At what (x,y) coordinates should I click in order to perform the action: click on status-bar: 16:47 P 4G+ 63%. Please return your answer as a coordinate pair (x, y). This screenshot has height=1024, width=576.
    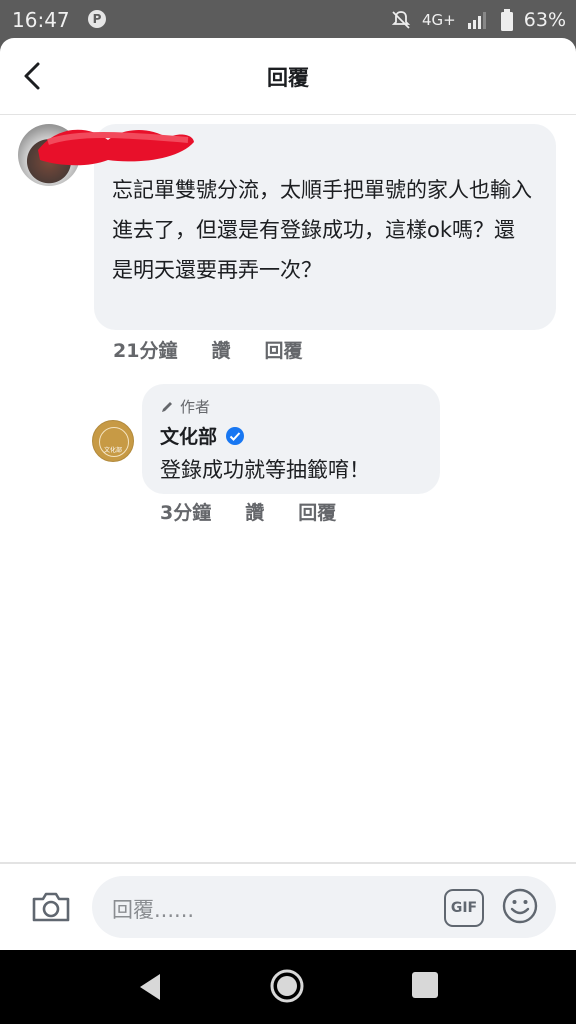
    Looking at the image, I should click on (288, 20).